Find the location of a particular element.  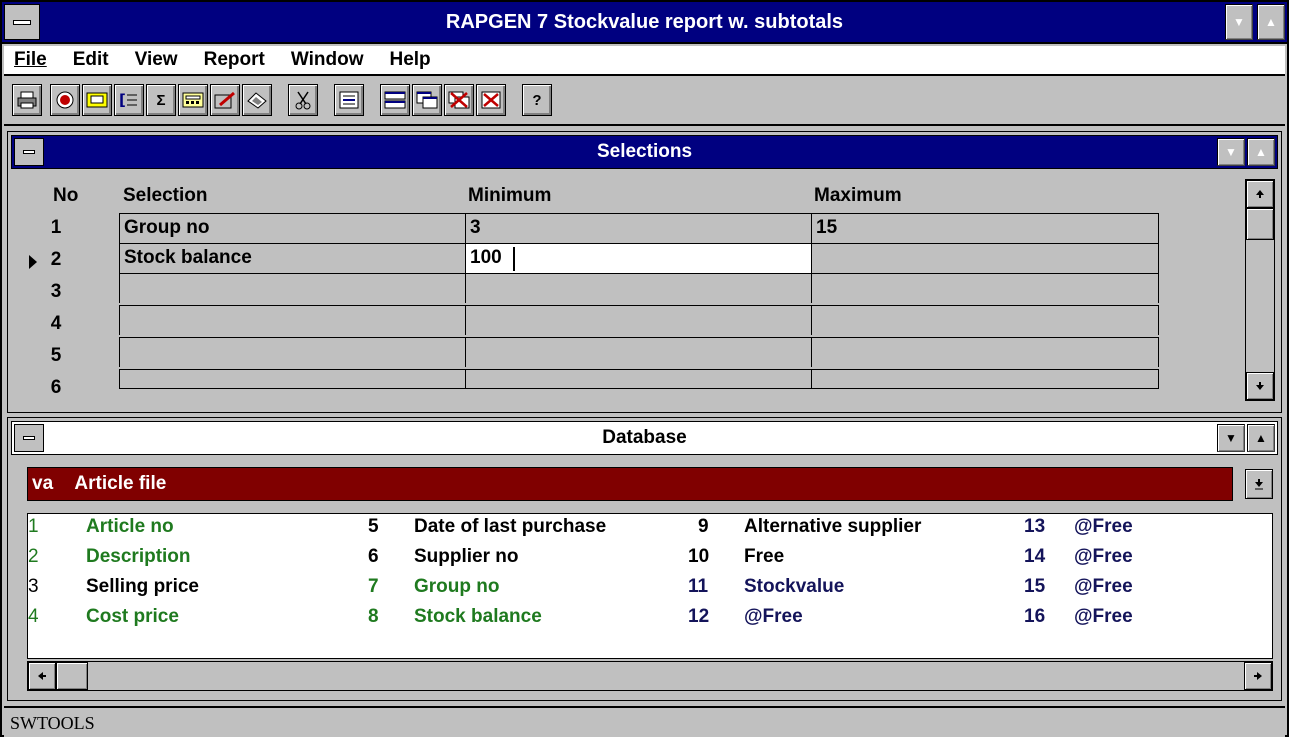

field-number: 1 is located at coordinates (33, 526).